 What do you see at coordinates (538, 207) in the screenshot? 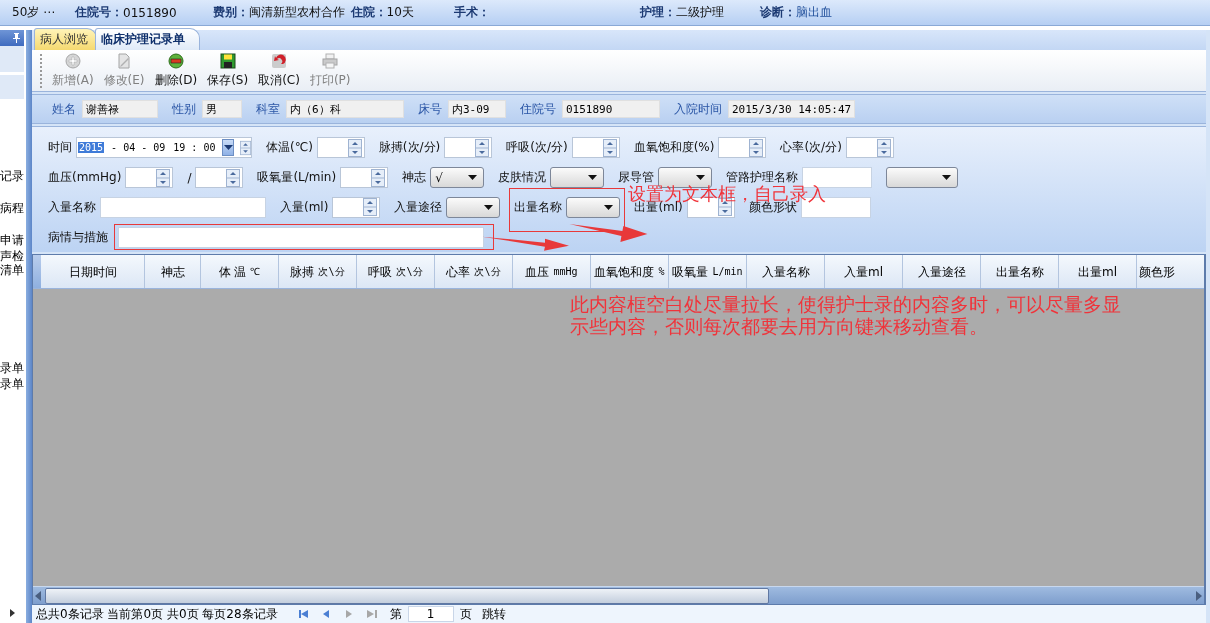
I see `field-label: 出量名称` at bounding box center [538, 207].